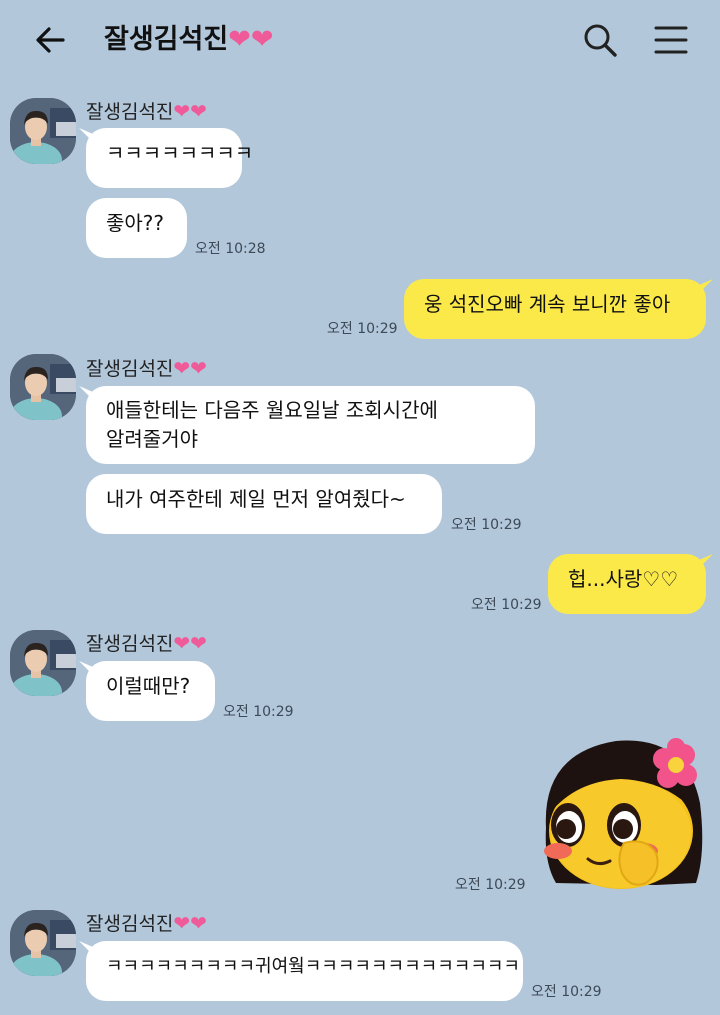  What do you see at coordinates (256, 499) in the screenshot?
I see `message-text: 내가 여주한테 제일 먼저 알여줬다~` at bounding box center [256, 499].